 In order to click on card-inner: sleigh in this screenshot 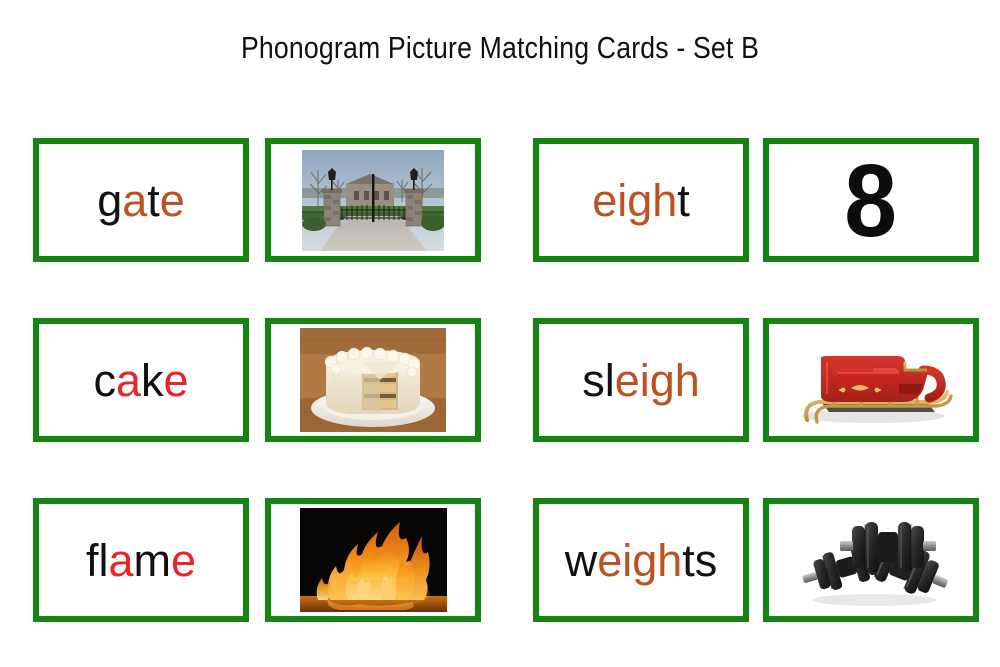, I will do `click(641, 380)`.